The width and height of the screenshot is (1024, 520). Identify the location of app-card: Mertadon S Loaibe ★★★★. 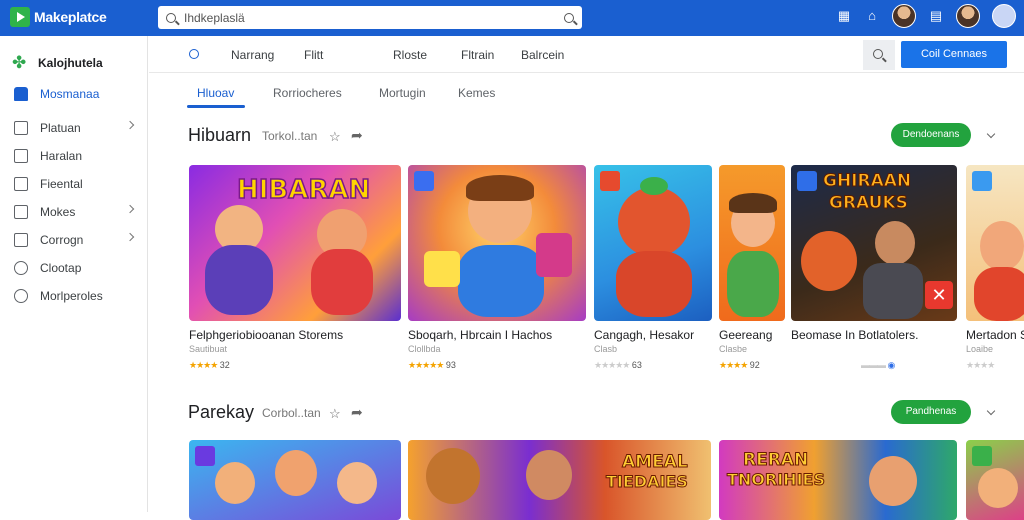
(995, 272).